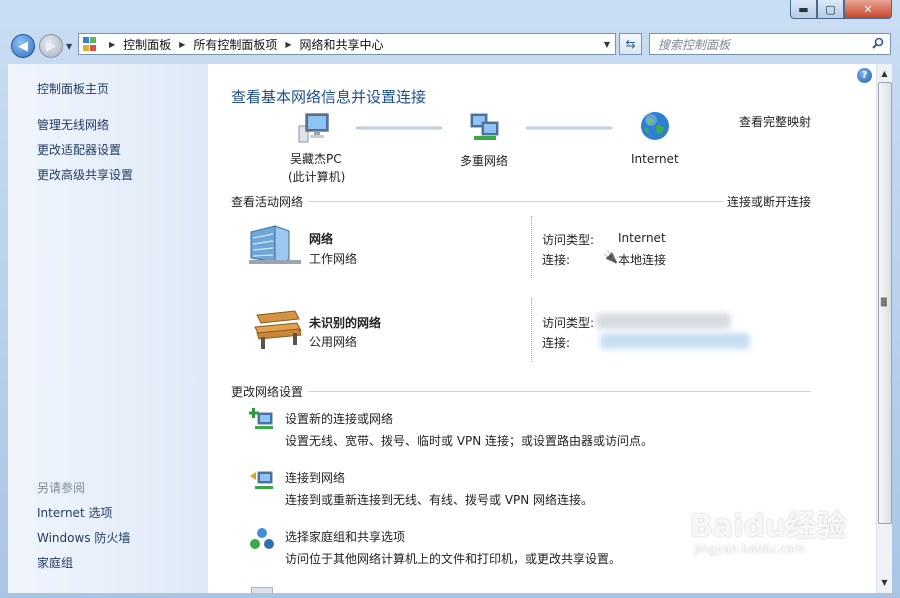 The height and width of the screenshot is (598, 900). I want to click on control-panel-icon, so click(92, 44).